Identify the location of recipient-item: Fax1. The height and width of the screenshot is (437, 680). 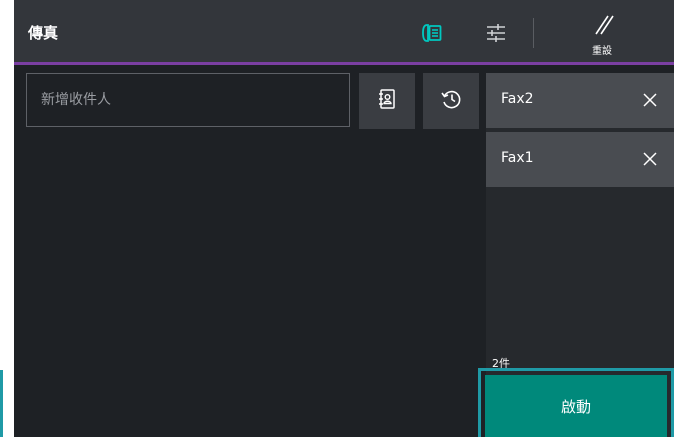
(580, 159).